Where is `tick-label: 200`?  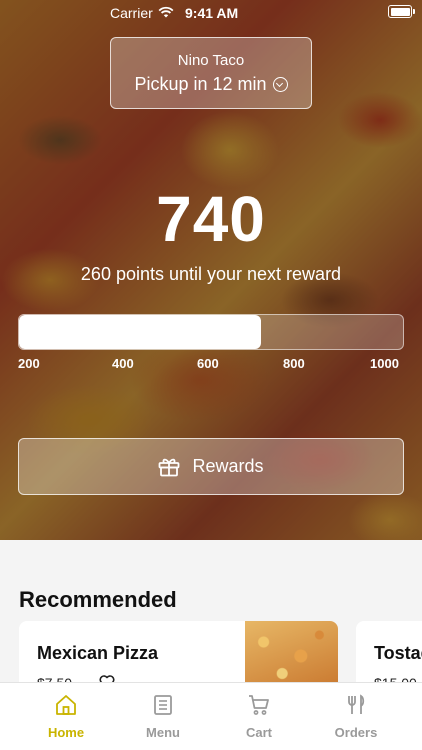 tick-label: 200 is located at coordinates (29, 363).